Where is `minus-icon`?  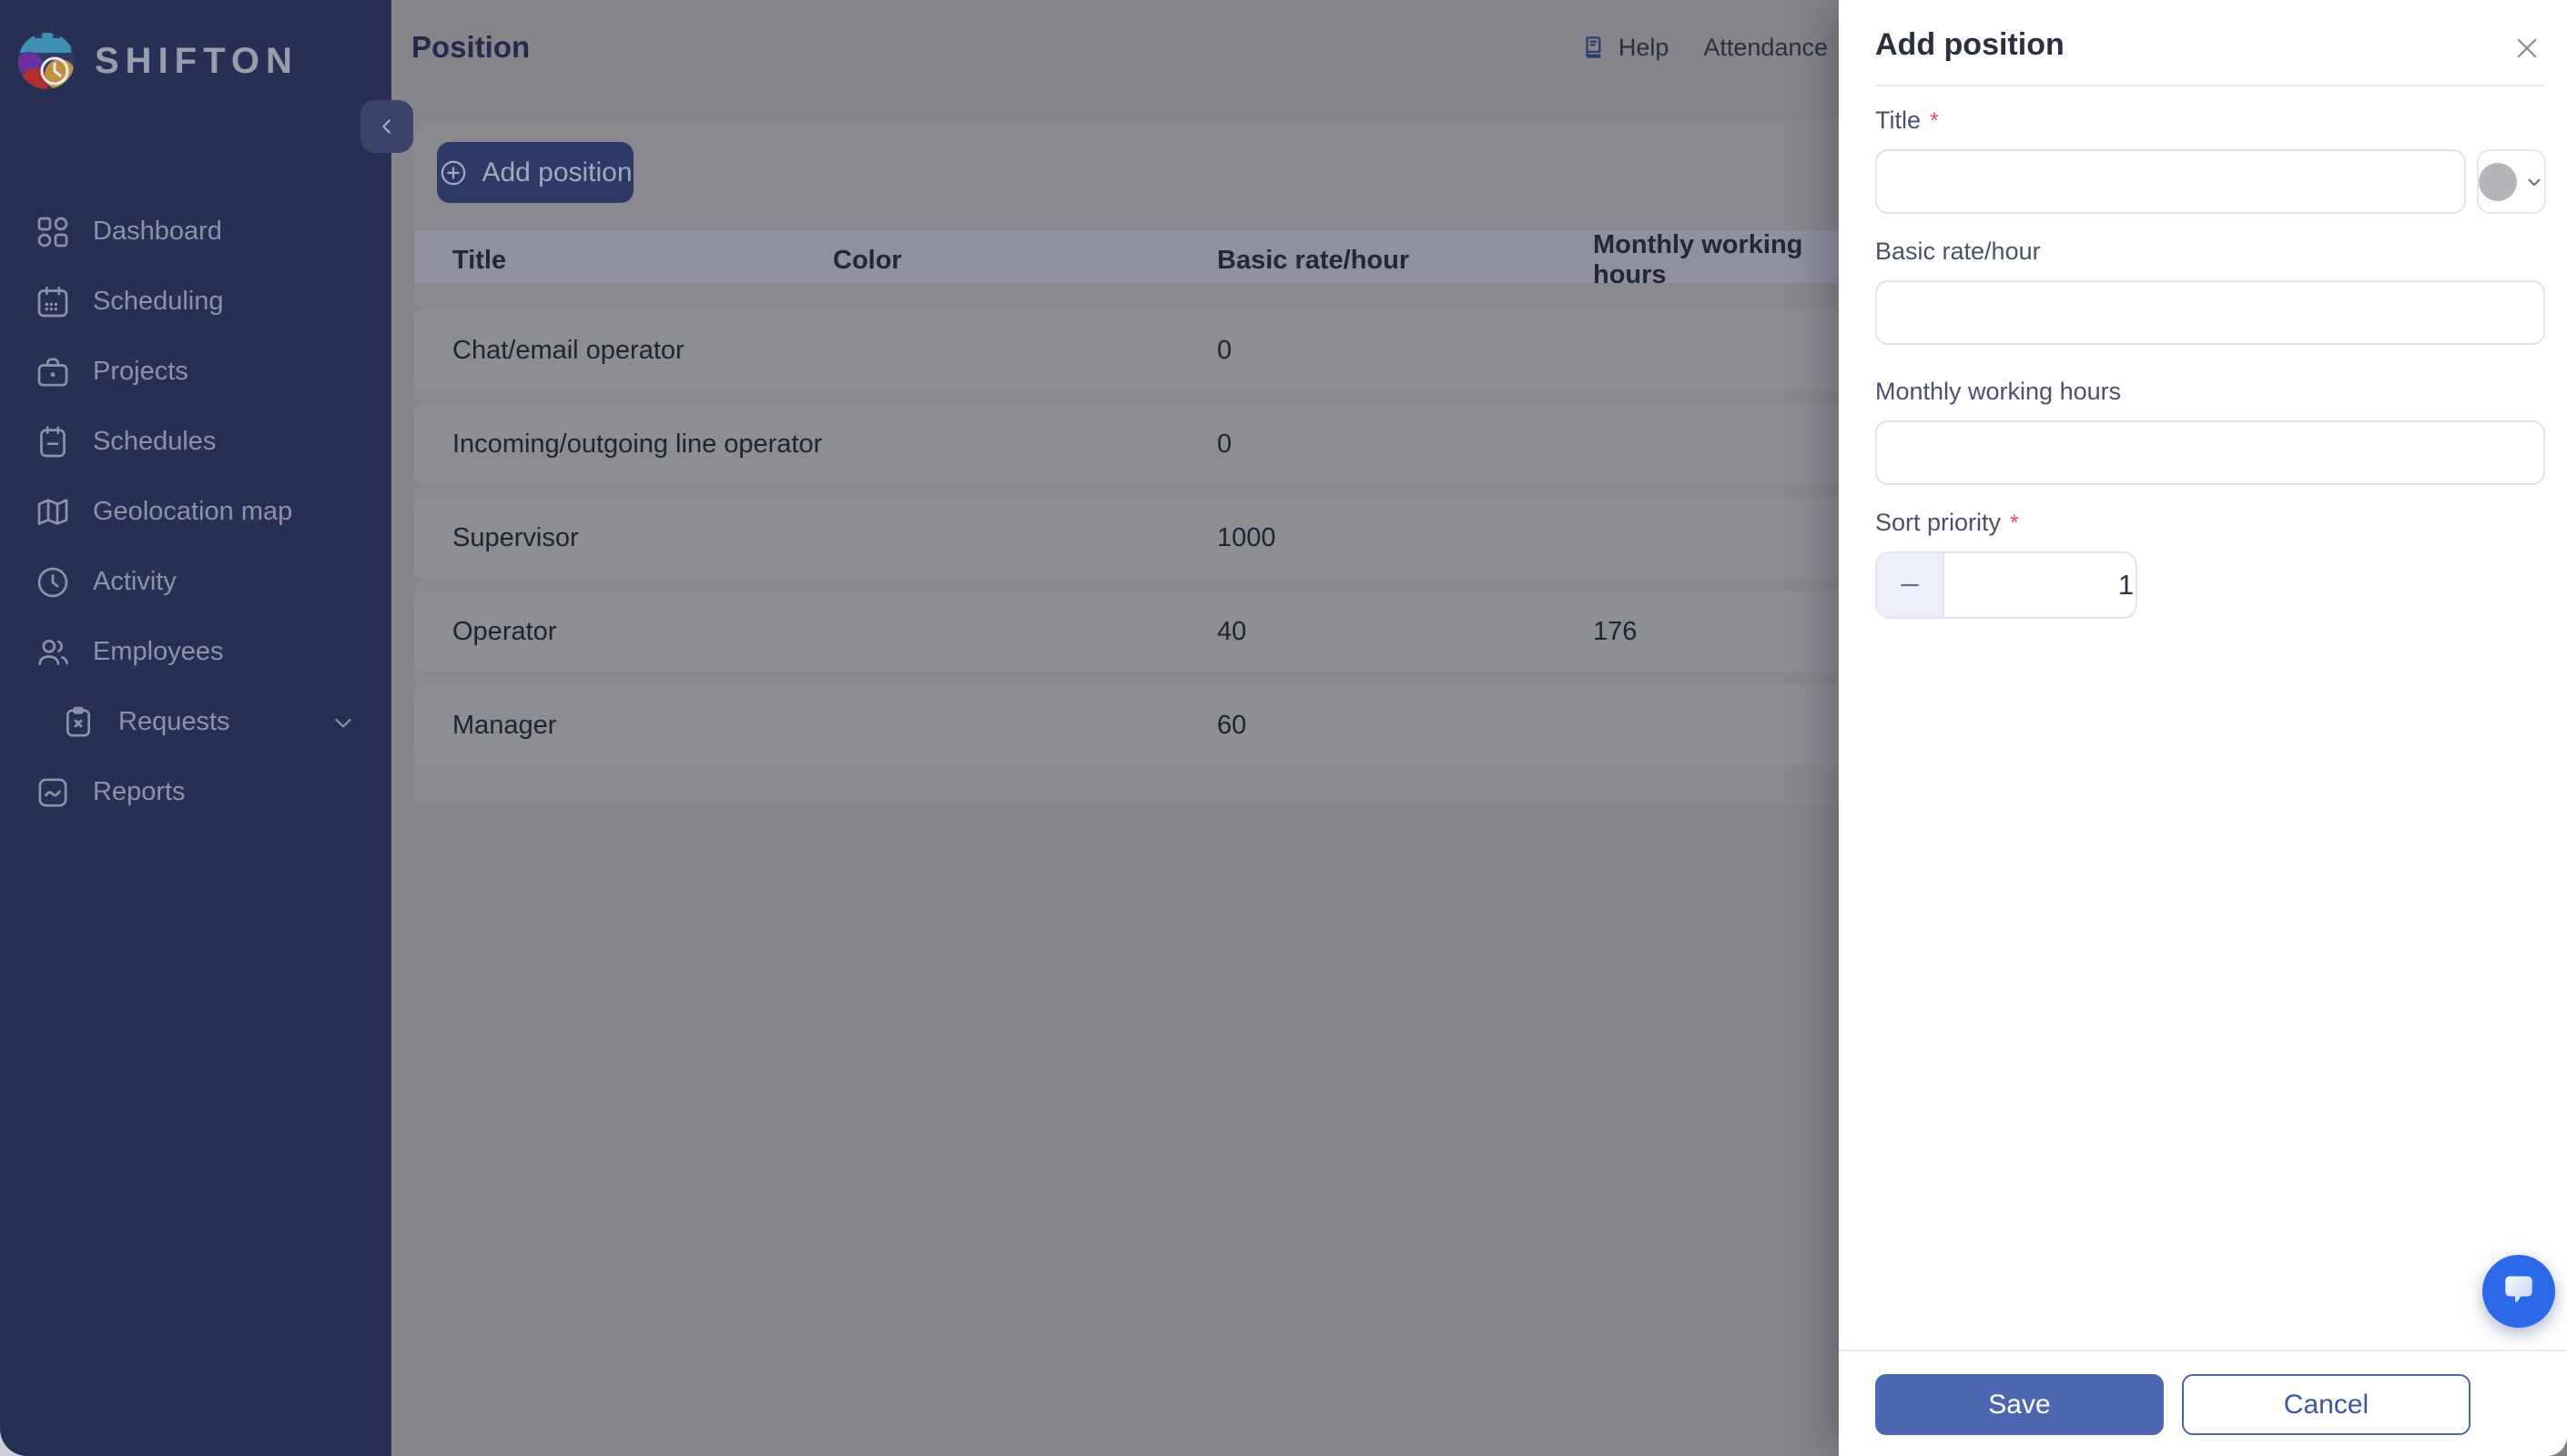
minus-icon is located at coordinates (1910, 585).